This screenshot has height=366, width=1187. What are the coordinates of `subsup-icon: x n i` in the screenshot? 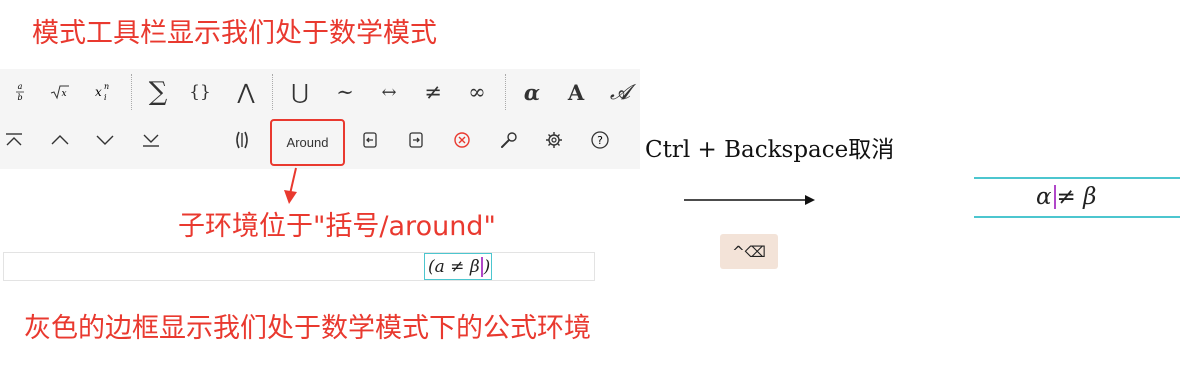 It's located at (102, 92).